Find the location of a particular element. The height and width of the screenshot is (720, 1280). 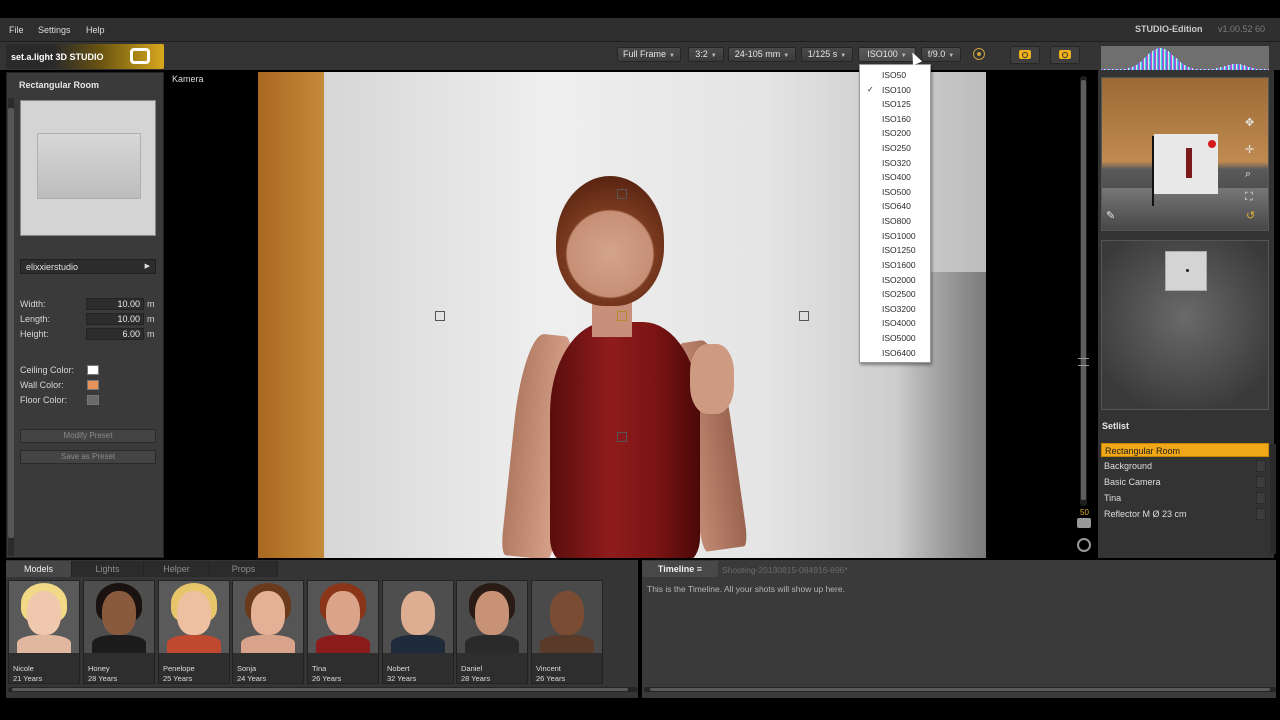

session-name: Shooting-20130815-084916-896* is located at coordinates (785, 570).